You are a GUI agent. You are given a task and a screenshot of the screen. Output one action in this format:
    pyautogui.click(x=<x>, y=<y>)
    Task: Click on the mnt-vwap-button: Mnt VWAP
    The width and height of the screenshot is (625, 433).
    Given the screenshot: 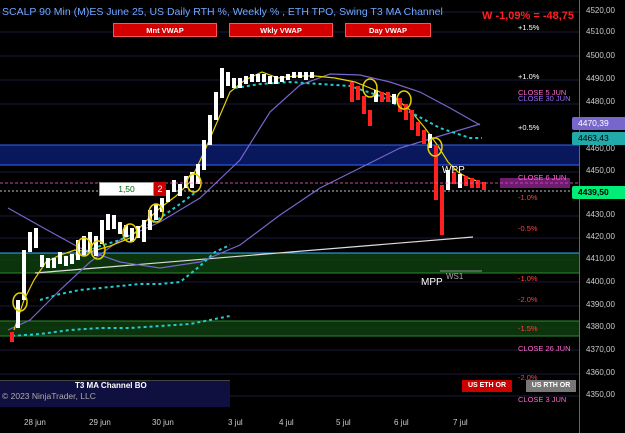 What is the action you would take?
    pyautogui.click(x=165, y=30)
    